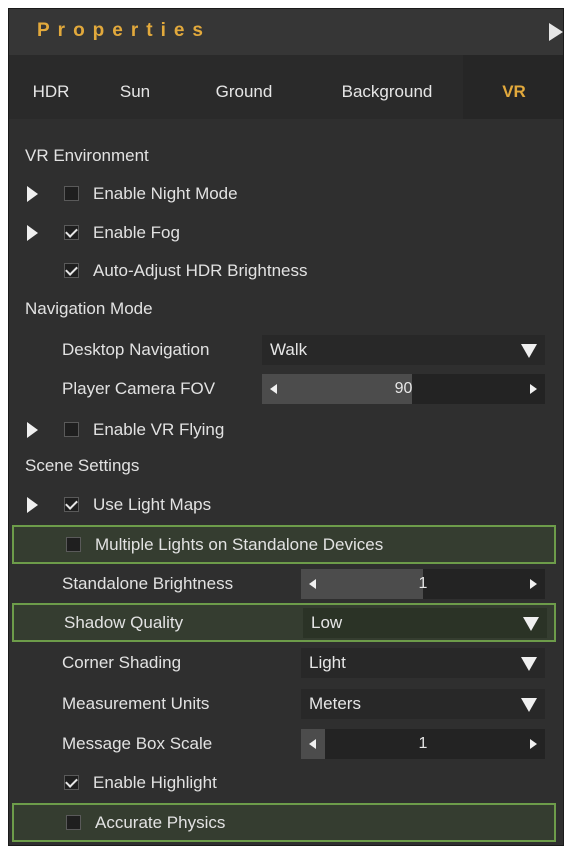 The width and height of the screenshot is (564, 846). What do you see at coordinates (286, 32) in the screenshot?
I see `panel-header: Properties` at bounding box center [286, 32].